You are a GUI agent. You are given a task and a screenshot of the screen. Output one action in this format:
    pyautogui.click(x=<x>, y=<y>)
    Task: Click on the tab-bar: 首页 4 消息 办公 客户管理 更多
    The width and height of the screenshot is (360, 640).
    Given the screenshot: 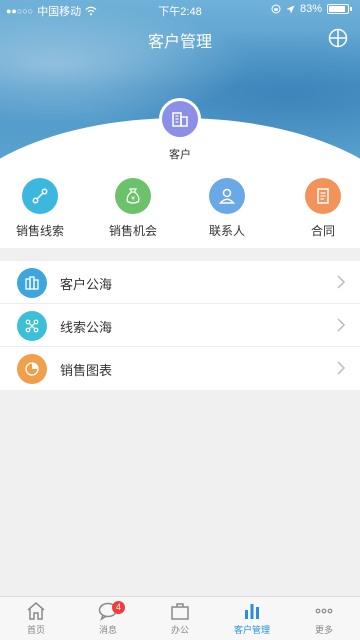 What is the action you would take?
    pyautogui.click(x=180, y=618)
    